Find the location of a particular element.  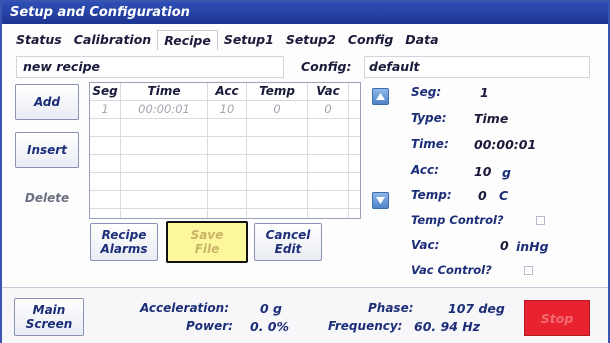

tab-calibration: Calibration is located at coordinates (112, 40).